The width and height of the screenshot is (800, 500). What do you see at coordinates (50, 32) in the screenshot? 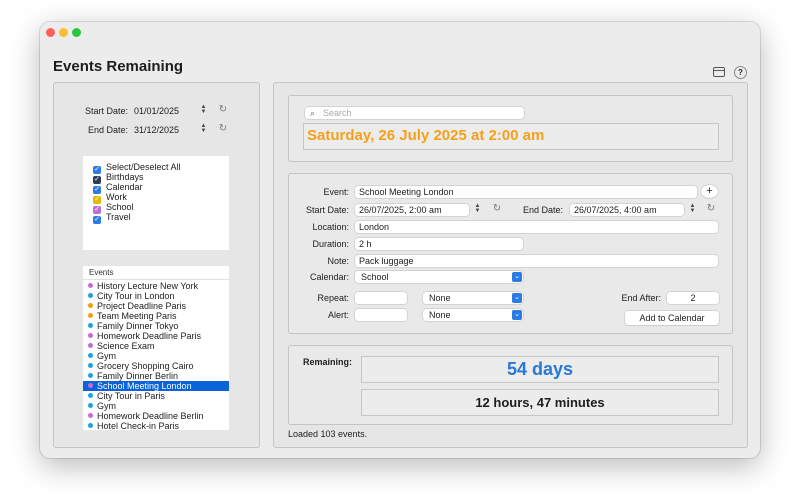
I see `close-window-button` at bounding box center [50, 32].